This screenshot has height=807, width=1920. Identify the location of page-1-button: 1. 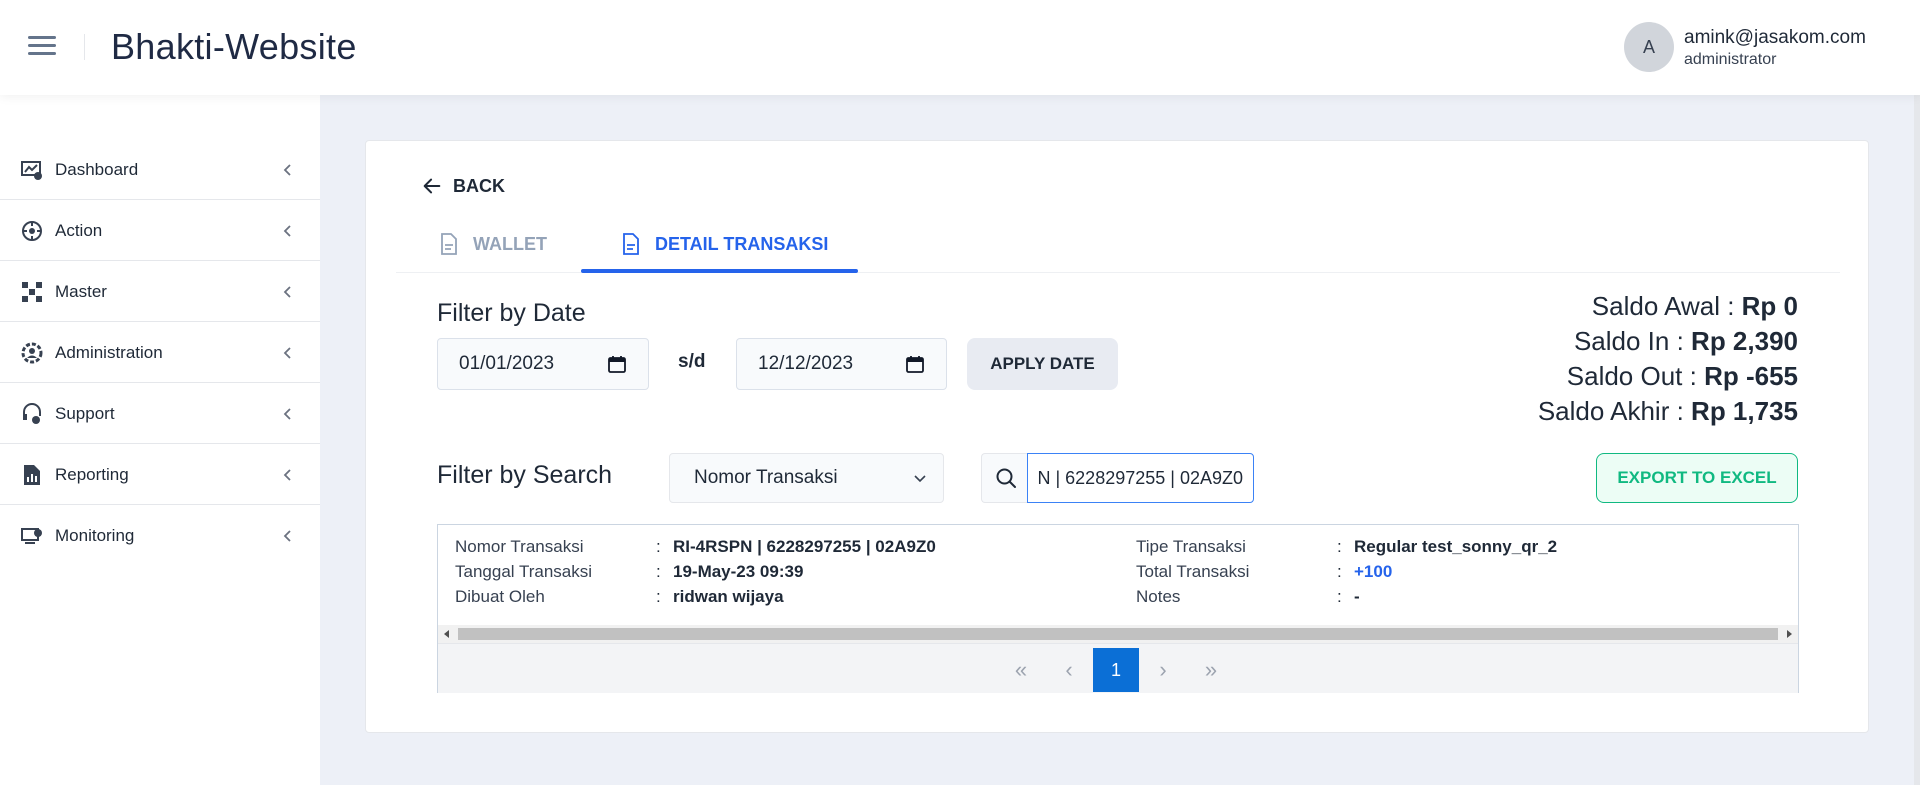
(1116, 670).